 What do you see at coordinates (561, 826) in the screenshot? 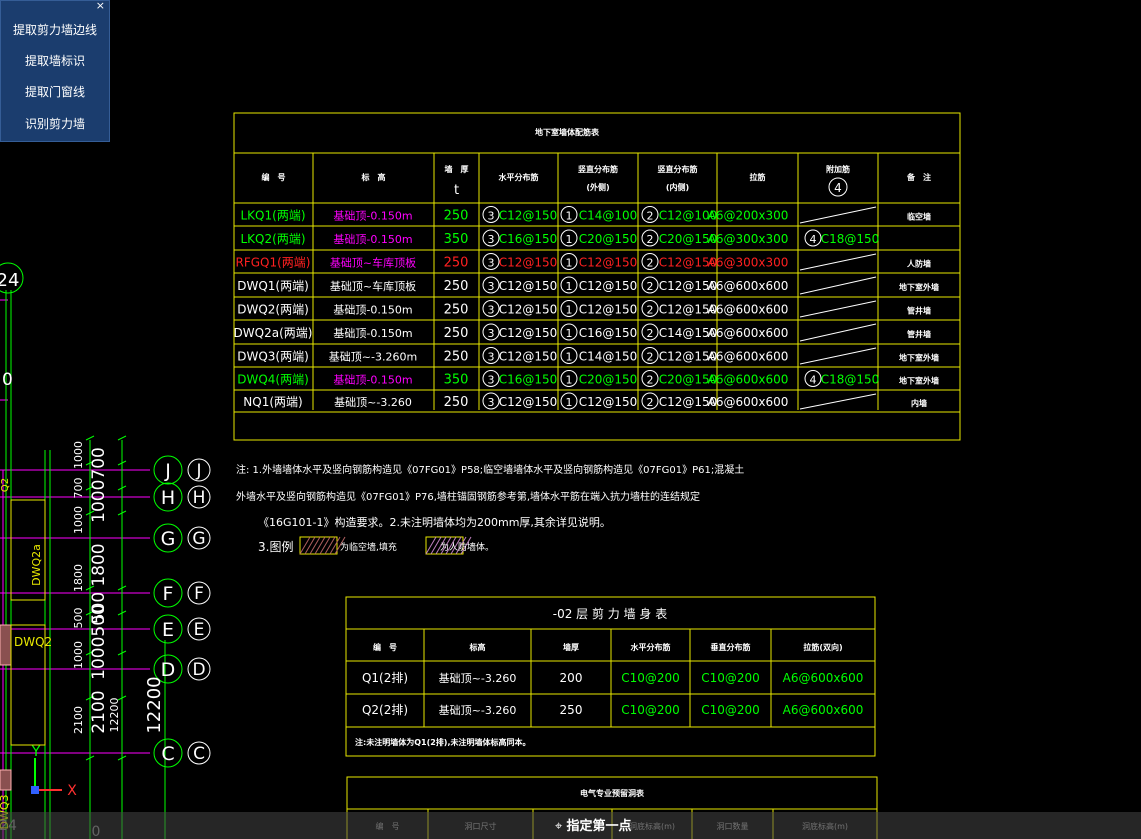
I see `crosshair-icon: ⌖` at bounding box center [561, 826].